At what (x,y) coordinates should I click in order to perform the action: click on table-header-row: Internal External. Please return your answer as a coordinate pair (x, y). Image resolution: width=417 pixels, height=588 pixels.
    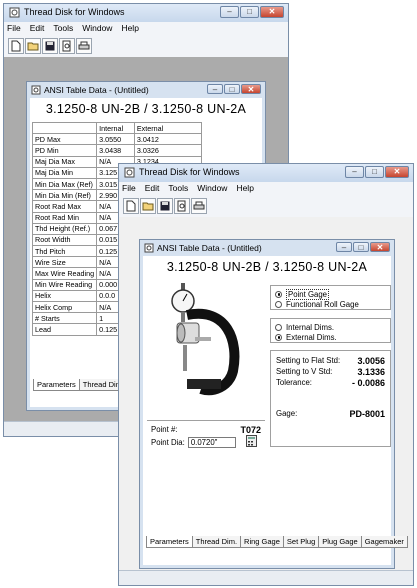
    Looking at the image, I should click on (117, 128).